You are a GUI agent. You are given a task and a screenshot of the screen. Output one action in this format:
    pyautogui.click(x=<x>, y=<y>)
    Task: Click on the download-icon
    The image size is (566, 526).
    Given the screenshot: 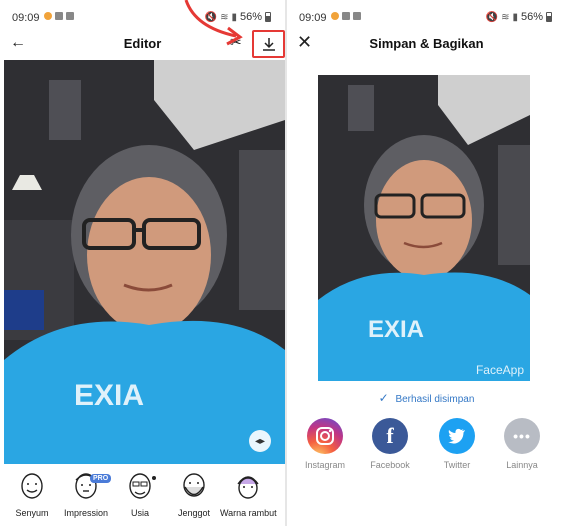 What is the action you would take?
    pyautogui.click(x=268, y=44)
    